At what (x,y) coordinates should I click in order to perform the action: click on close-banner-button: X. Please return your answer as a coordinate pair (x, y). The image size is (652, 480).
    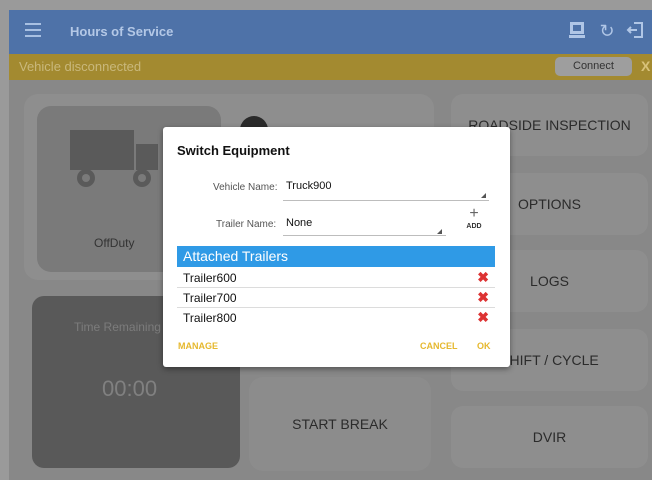
    Looking at the image, I should click on (645, 66).